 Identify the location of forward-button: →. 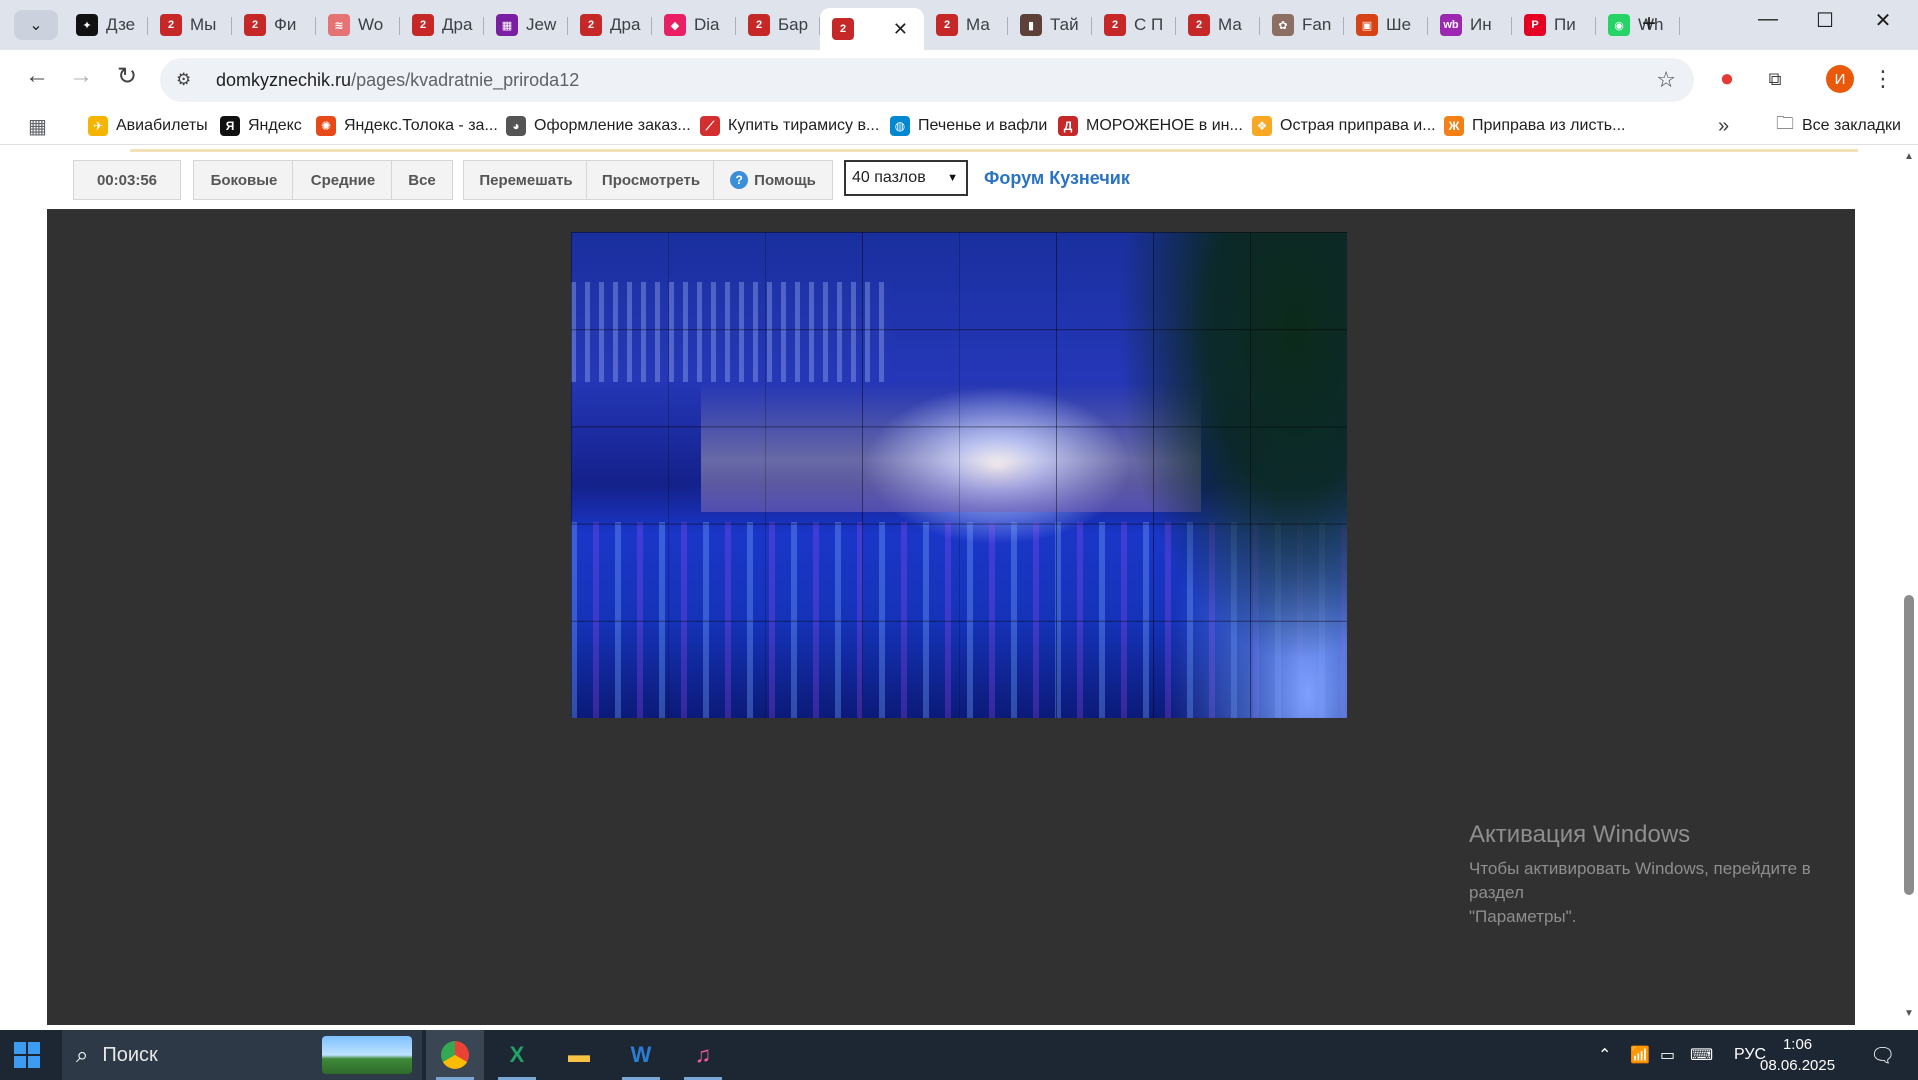
(81, 76).